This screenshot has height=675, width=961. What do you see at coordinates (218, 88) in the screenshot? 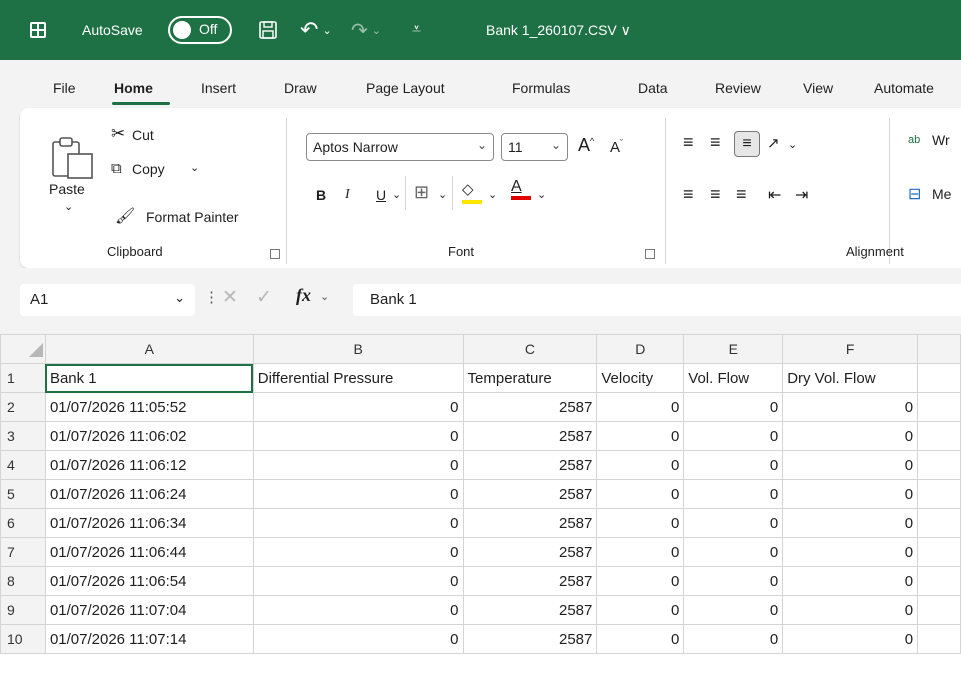
I see `tab-insert: Insert` at bounding box center [218, 88].